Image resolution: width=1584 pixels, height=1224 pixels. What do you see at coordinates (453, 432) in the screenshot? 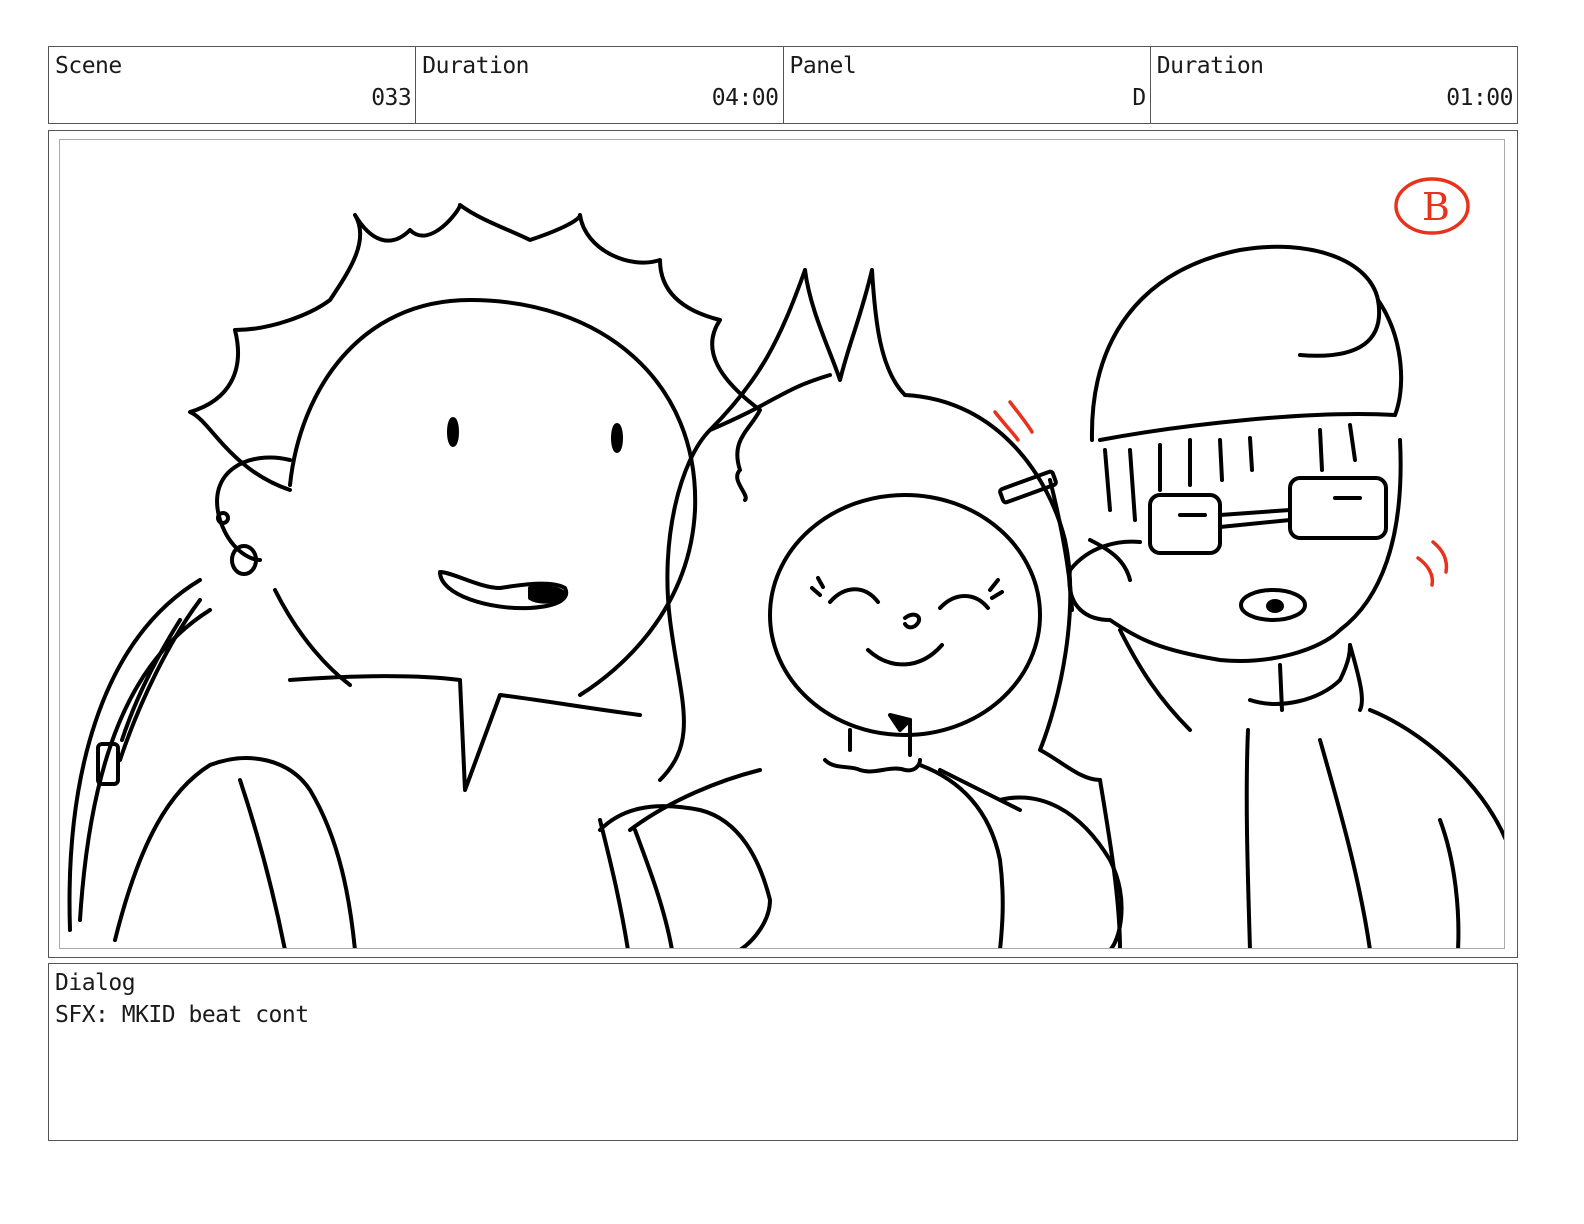
I see `left-character-eye-left` at bounding box center [453, 432].